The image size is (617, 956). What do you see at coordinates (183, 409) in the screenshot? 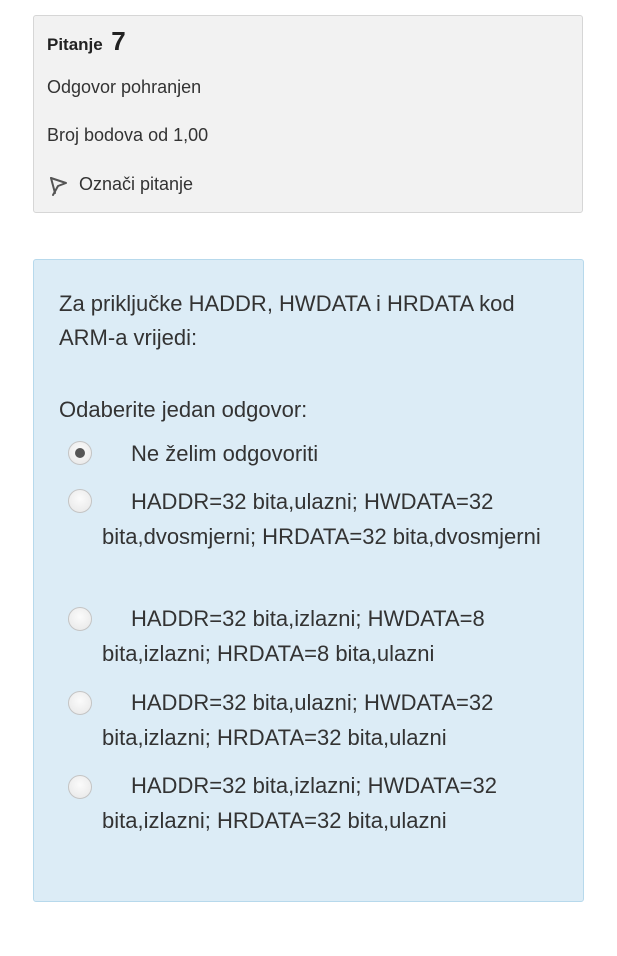
I see `answer-prompt: Odaberite jedan odgovor:` at bounding box center [183, 409].